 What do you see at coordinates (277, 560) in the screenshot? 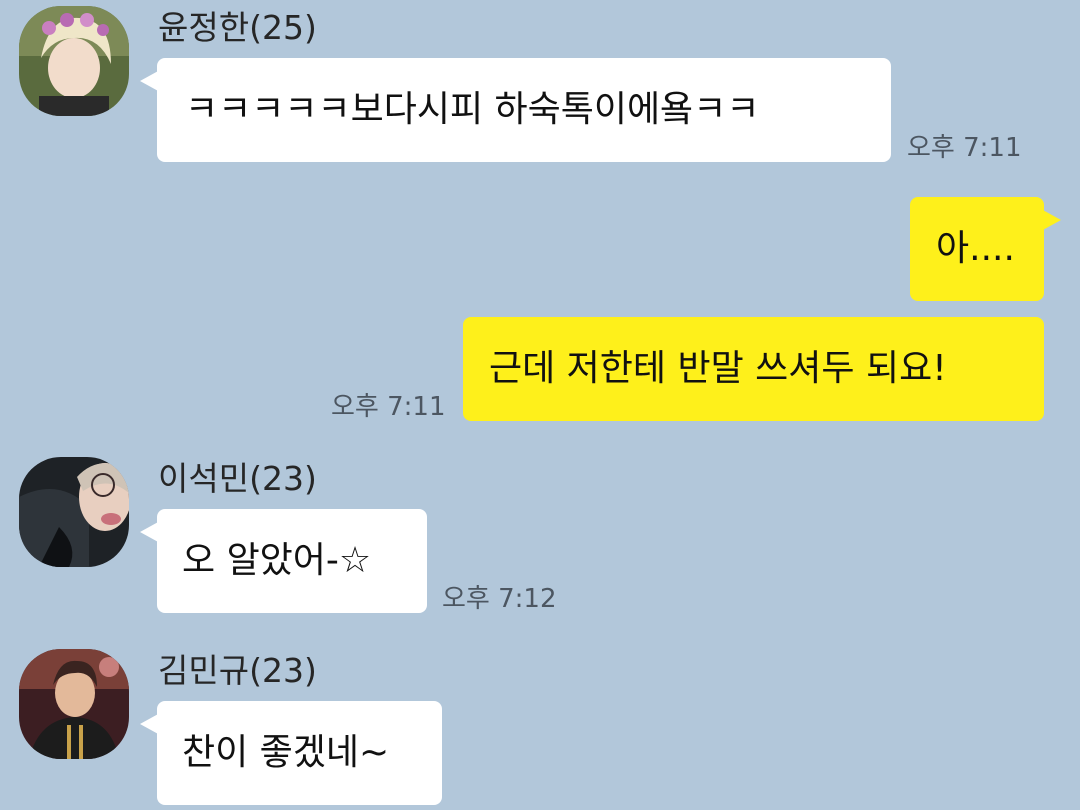
I see `message-text: 오 알았어-☆` at bounding box center [277, 560].